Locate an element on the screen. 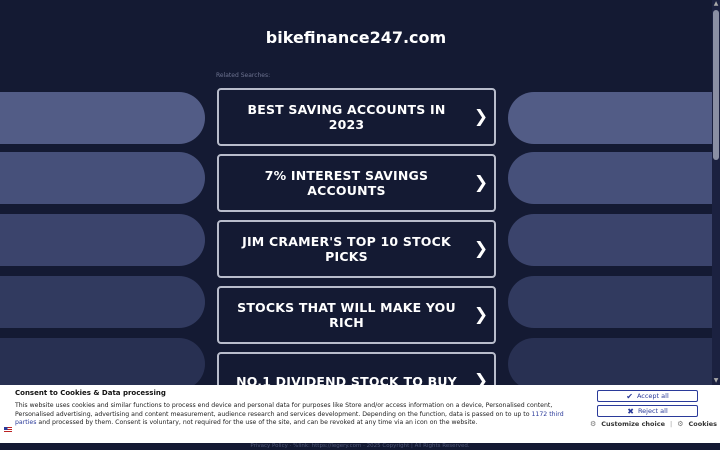  accept-all-label: Accept all is located at coordinates (652, 396).